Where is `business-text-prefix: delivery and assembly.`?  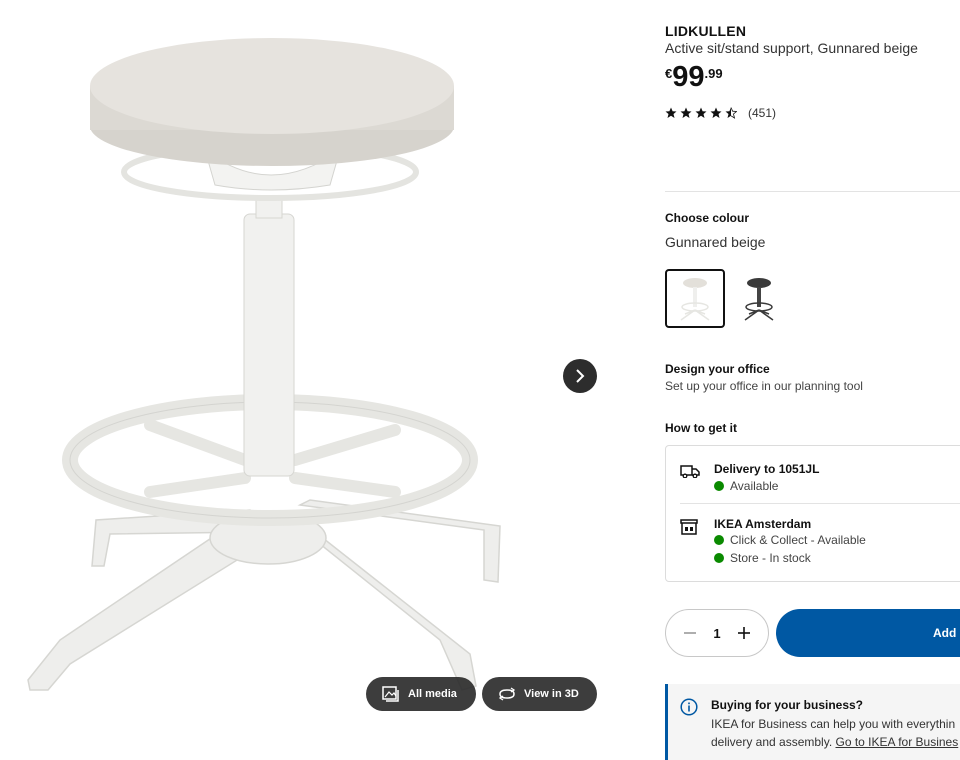 business-text-prefix: delivery and assembly. is located at coordinates (773, 742).